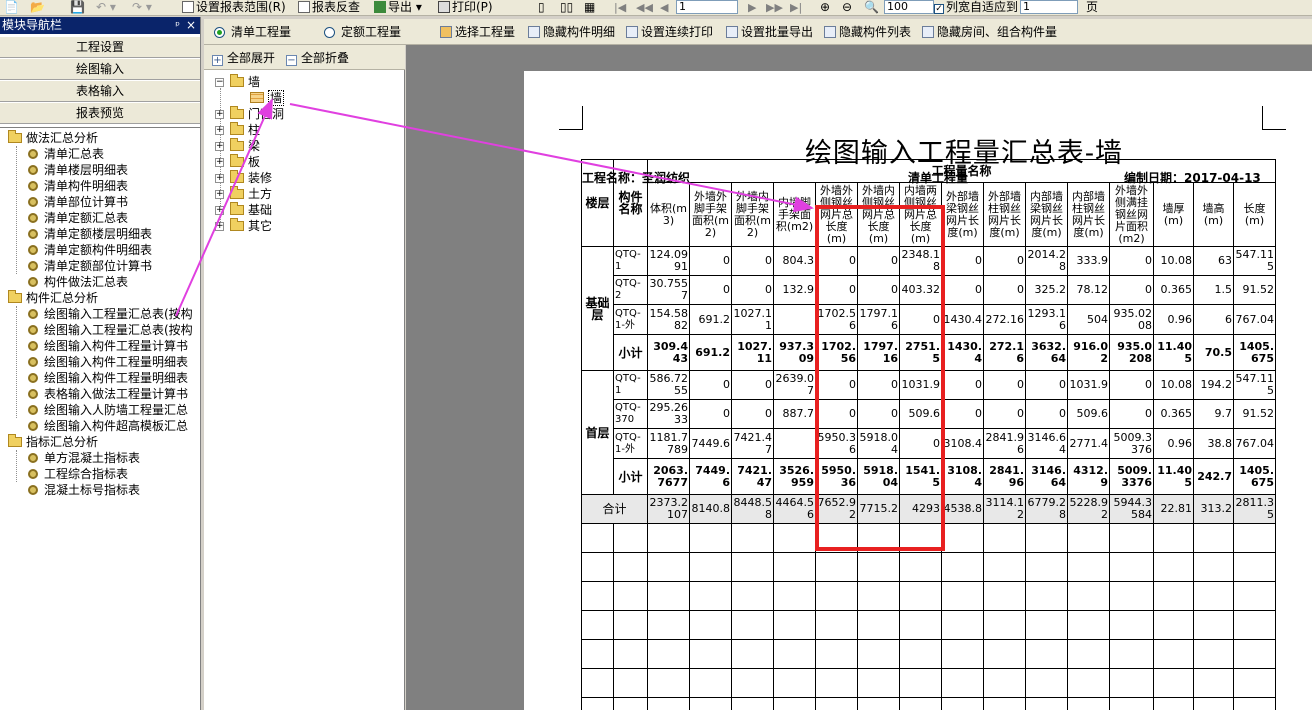  What do you see at coordinates (234, 7) in the screenshot?
I see `set-range-button: 设置报表范围(R)` at bounding box center [234, 7].